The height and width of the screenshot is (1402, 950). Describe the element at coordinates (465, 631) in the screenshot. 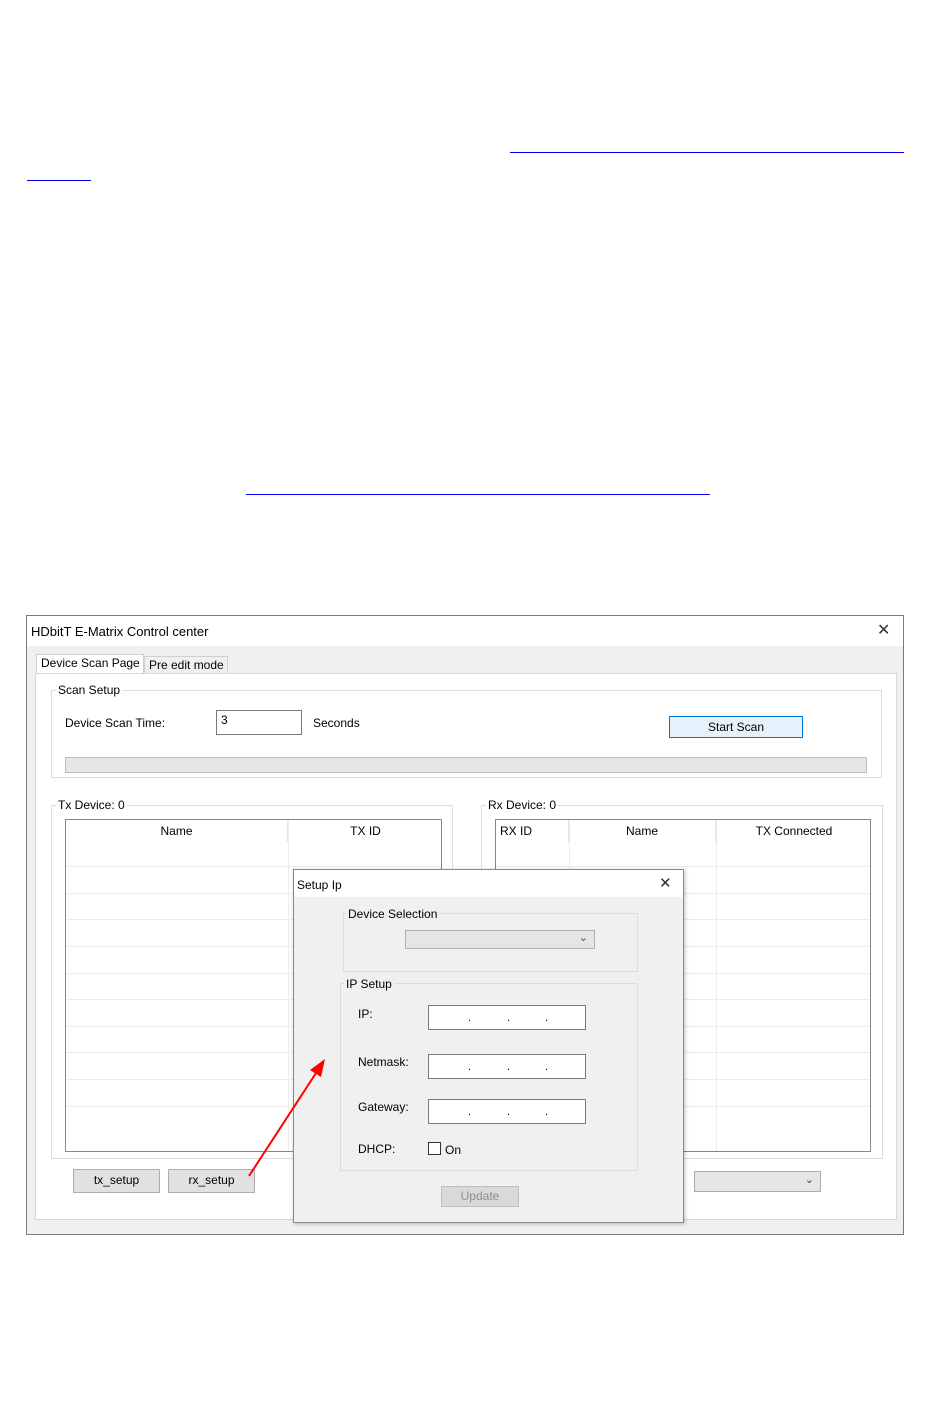

I see `title-bar: HDbitT E-Matrix Control center ✕` at that location.